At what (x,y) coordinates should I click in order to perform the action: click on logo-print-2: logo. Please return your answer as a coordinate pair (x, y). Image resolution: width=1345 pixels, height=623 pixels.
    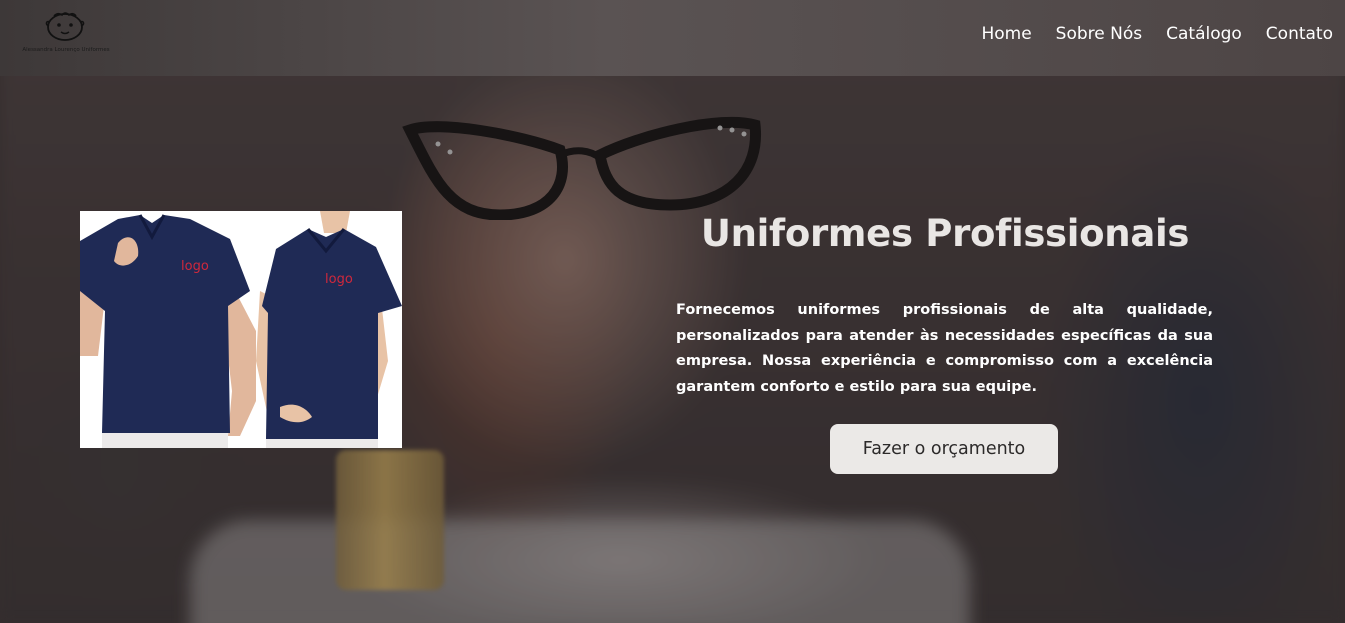
    Looking at the image, I should click on (339, 279).